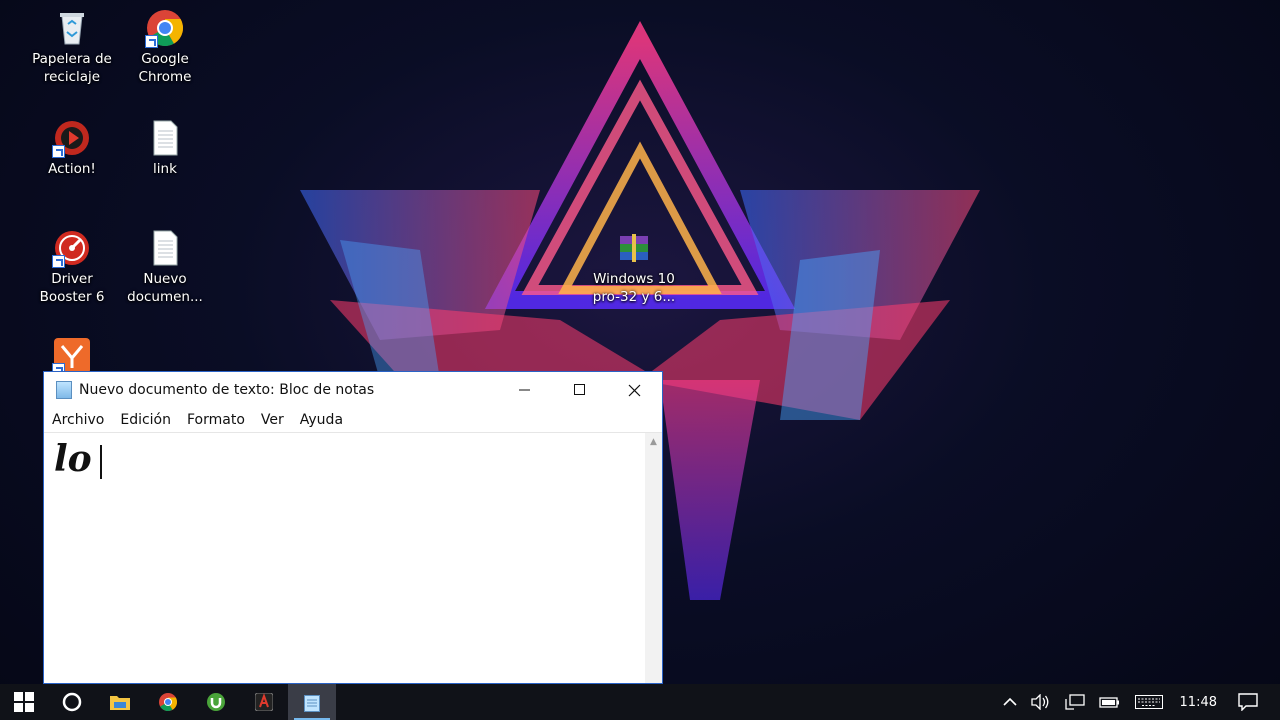  I want to click on desktop-icon-label: Google Chrome, so click(165, 68).